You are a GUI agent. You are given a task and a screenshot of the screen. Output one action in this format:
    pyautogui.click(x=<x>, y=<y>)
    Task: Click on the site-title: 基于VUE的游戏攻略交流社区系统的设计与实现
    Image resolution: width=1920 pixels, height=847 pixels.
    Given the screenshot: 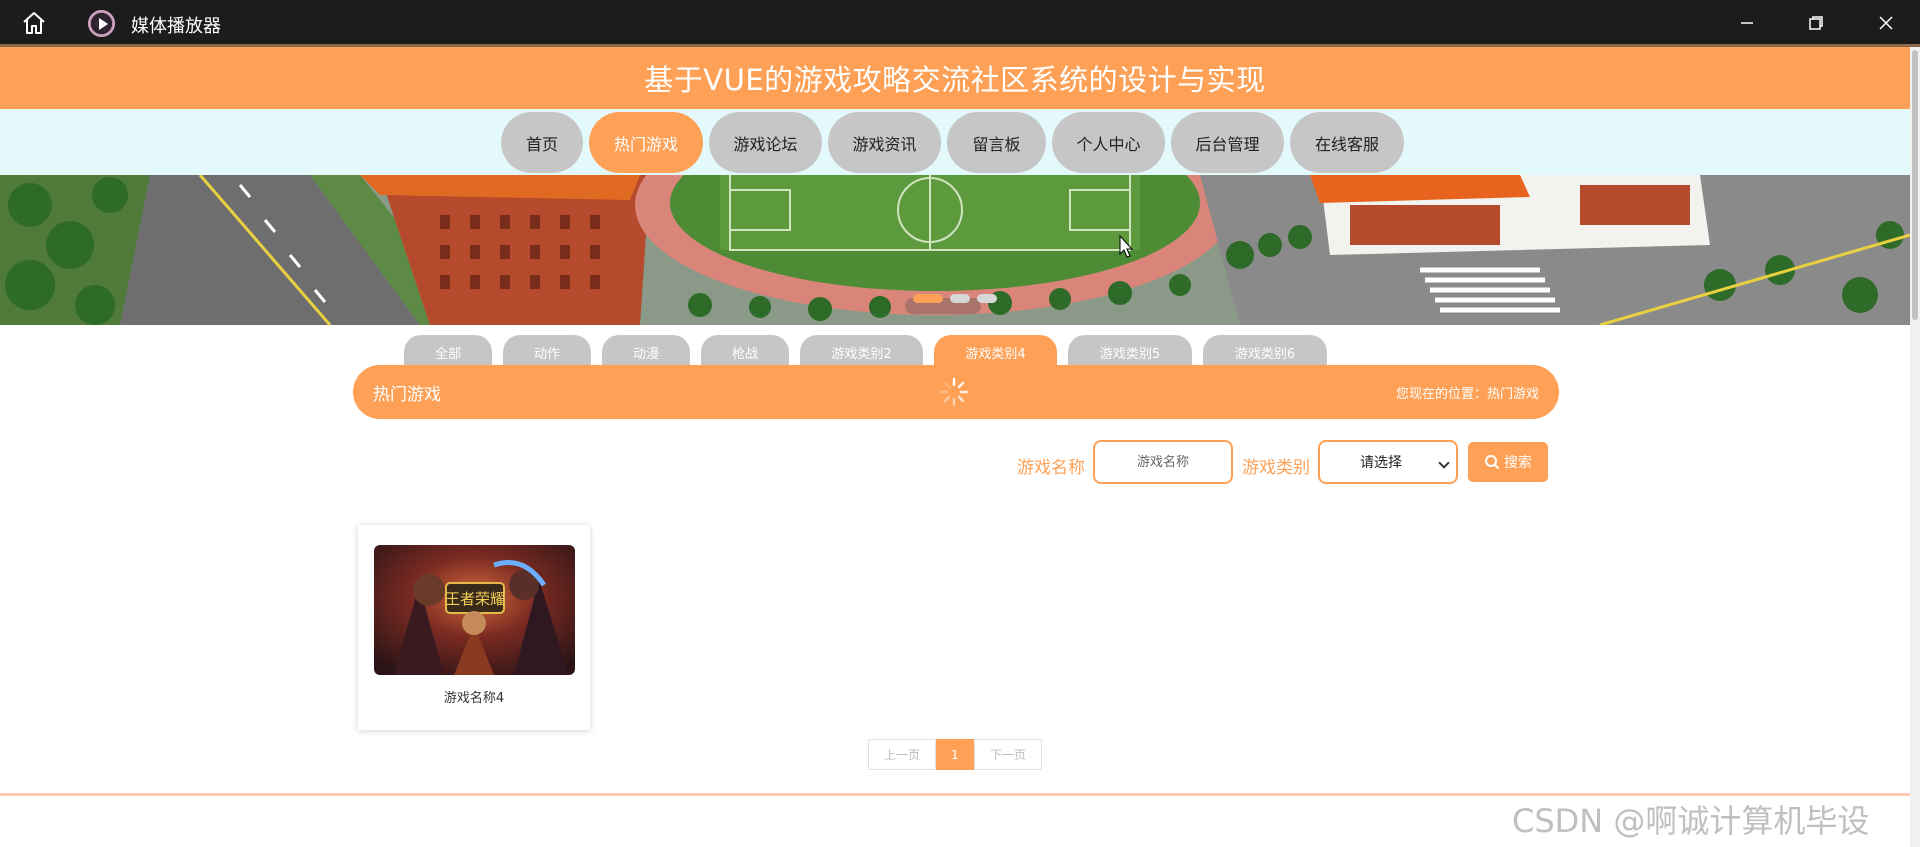 What is the action you would take?
    pyautogui.click(x=955, y=80)
    